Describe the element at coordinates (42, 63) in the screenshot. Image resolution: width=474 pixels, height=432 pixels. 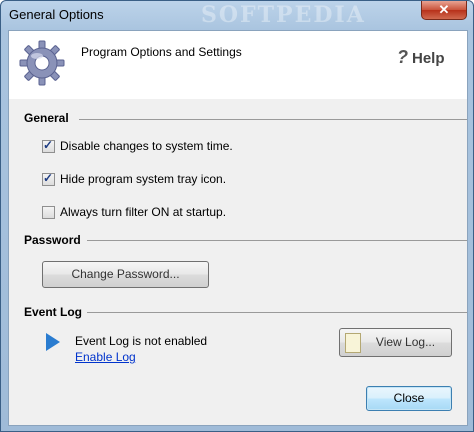
I see `gear-icon` at that location.